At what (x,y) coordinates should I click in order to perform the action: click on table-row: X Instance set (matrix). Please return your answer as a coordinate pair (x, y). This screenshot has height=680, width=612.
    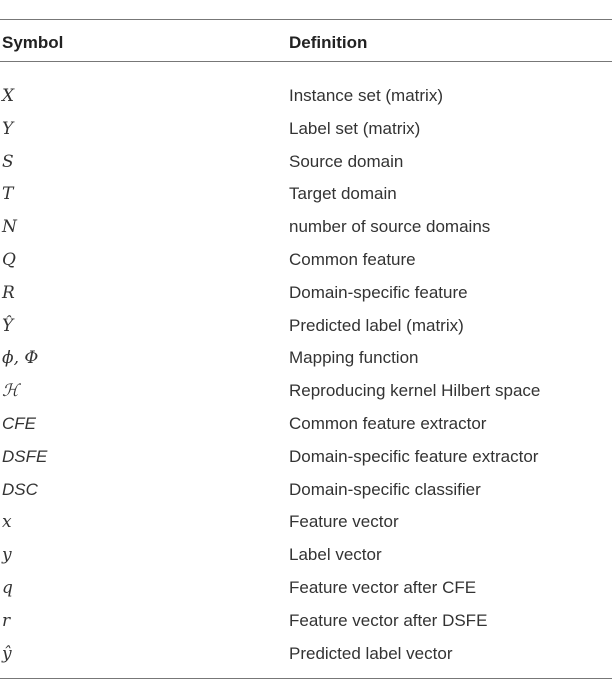
    Looking at the image, I should click on (306, 102).